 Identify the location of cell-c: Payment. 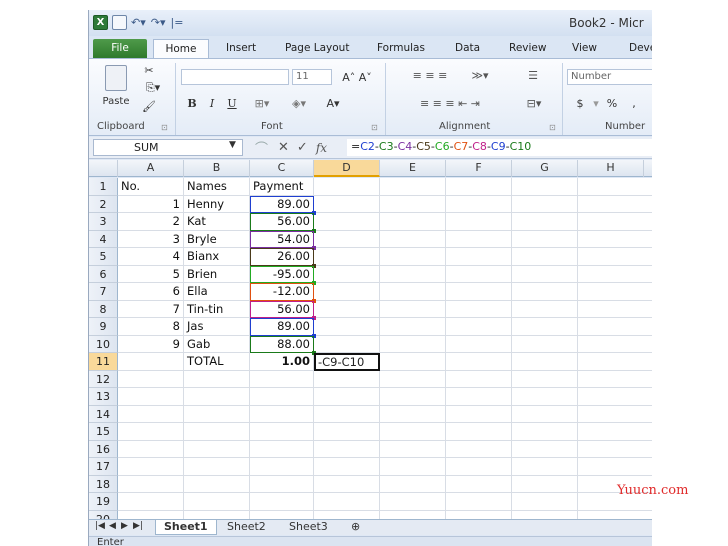
(282, 187).